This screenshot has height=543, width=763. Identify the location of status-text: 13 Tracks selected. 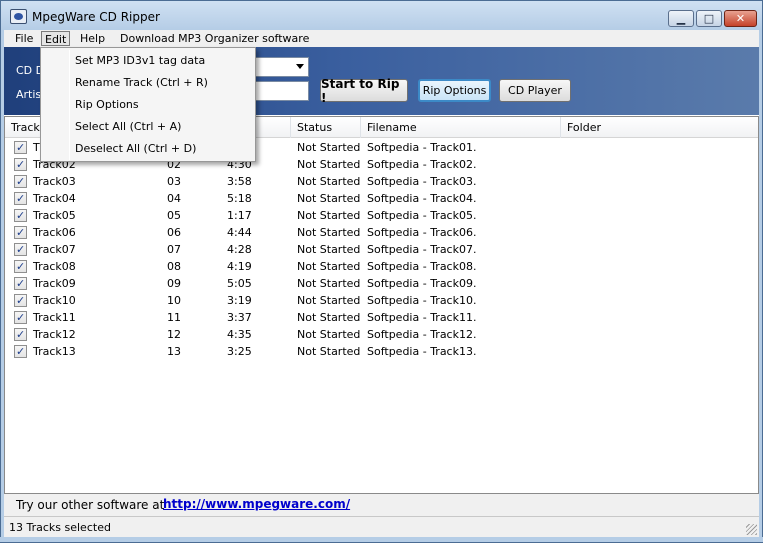
(60, 527).